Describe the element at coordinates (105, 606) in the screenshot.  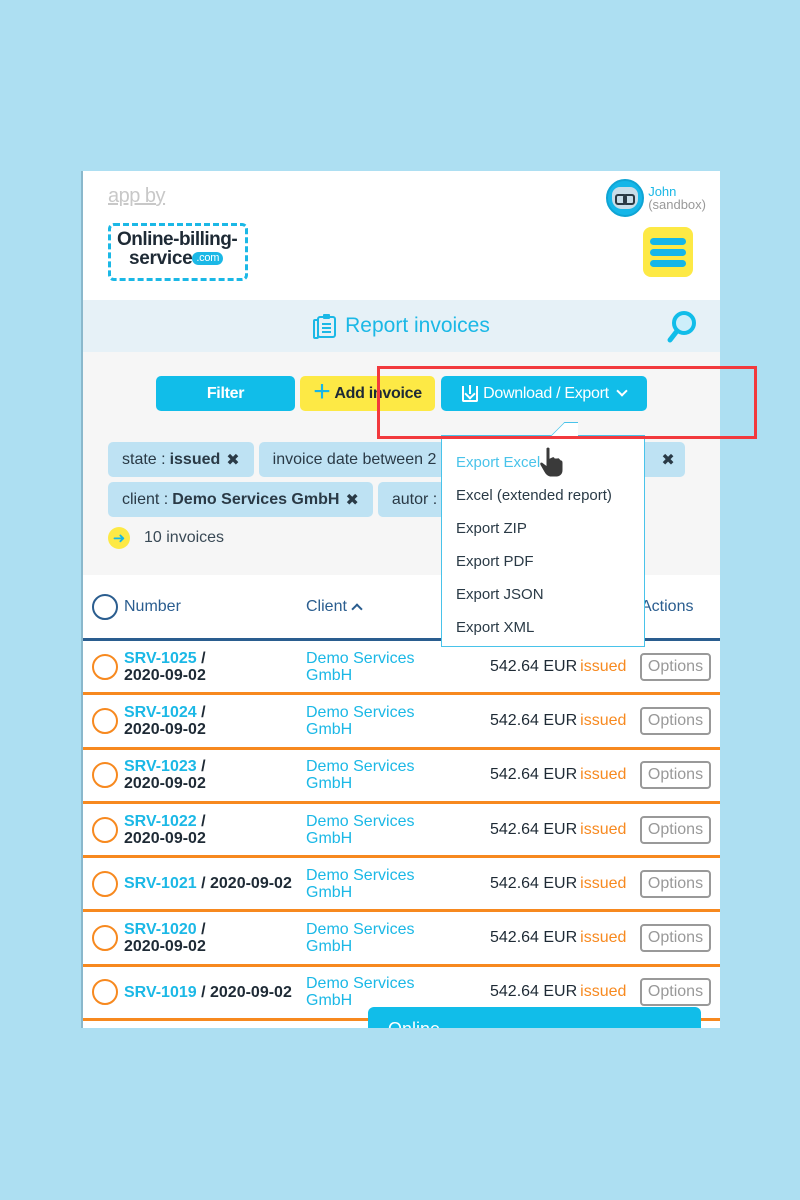
I see `select-all-checkbox` at that location.